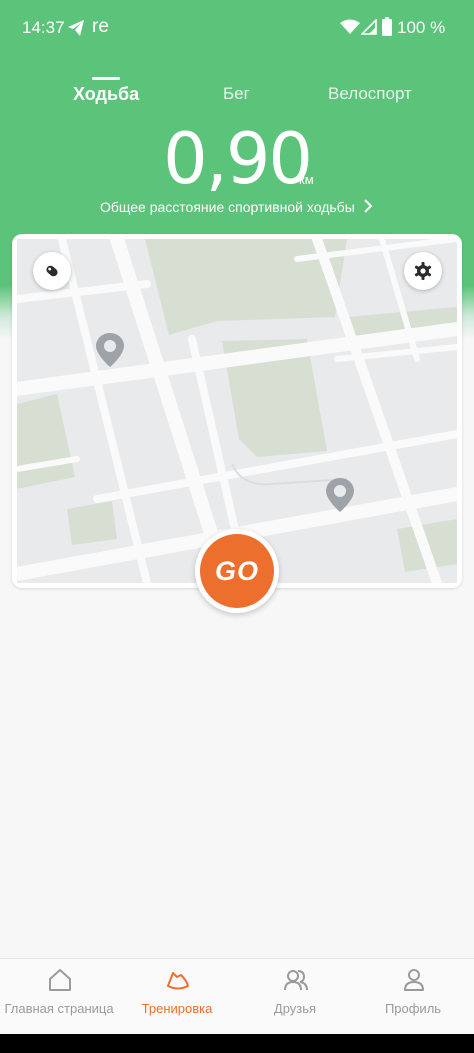 This screenshot has width=474, height=1053. Describe the element at coordinates (387, 26) in the screenshot. I see `battery-icon` at that location.